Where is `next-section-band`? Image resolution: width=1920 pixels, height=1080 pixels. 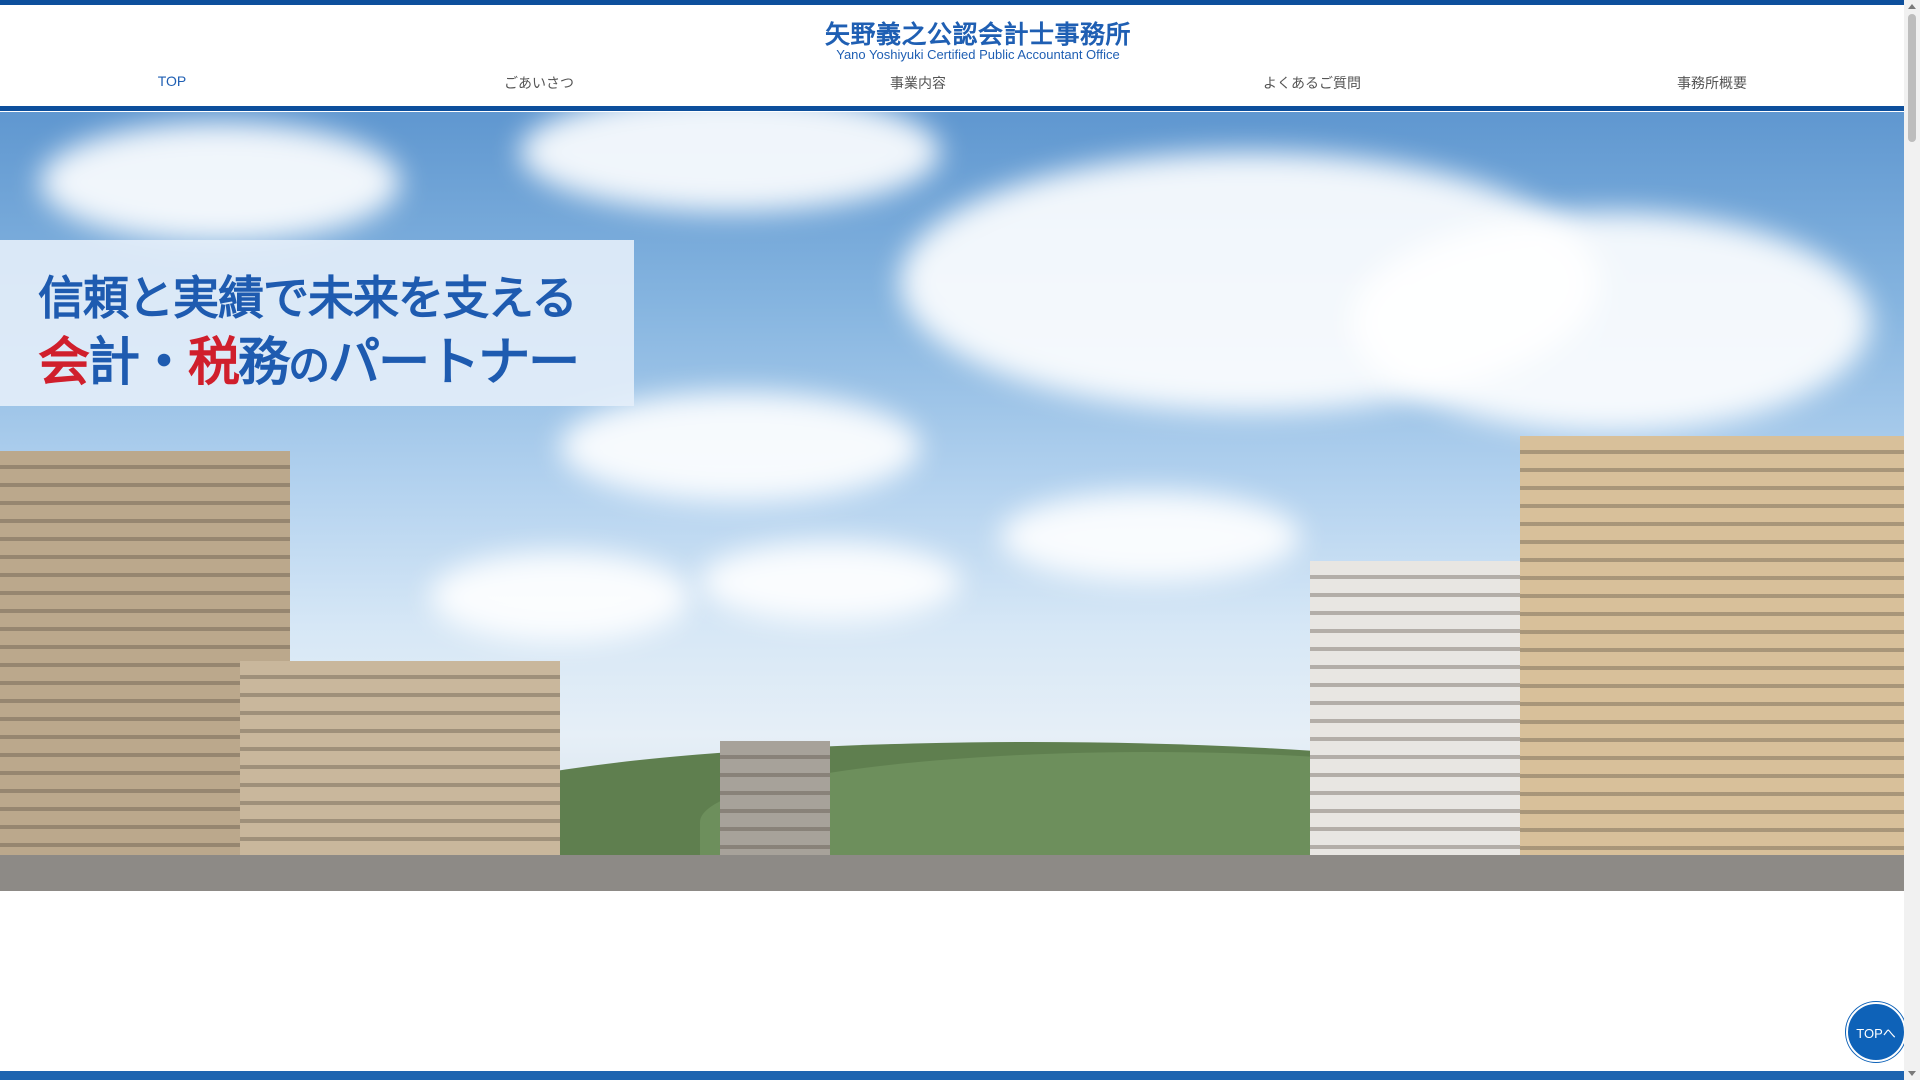 next-section-band is located at coordinates (952, 1075).